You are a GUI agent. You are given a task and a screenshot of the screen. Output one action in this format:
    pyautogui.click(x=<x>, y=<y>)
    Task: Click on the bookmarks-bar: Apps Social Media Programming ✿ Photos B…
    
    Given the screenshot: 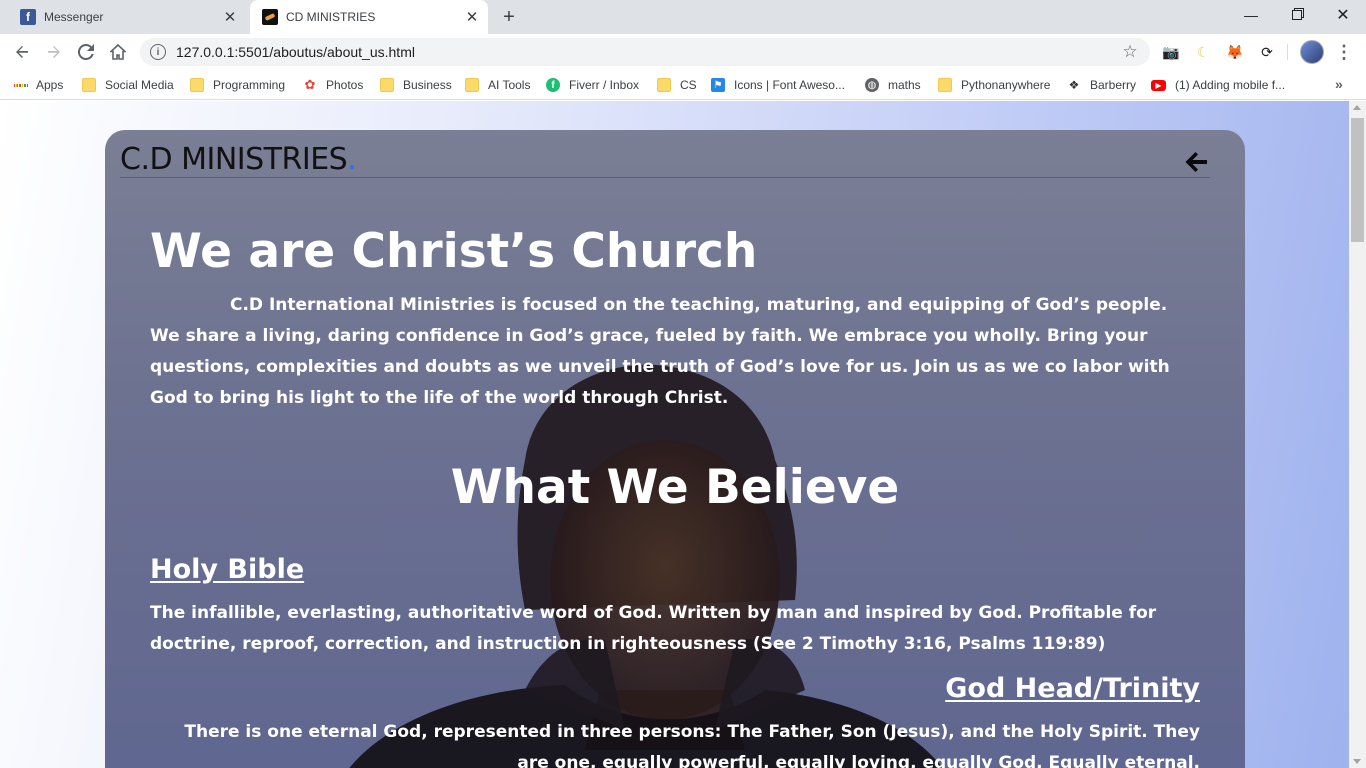 What is the action you would take?
    pyautogui.click(x=683, y=85)
    